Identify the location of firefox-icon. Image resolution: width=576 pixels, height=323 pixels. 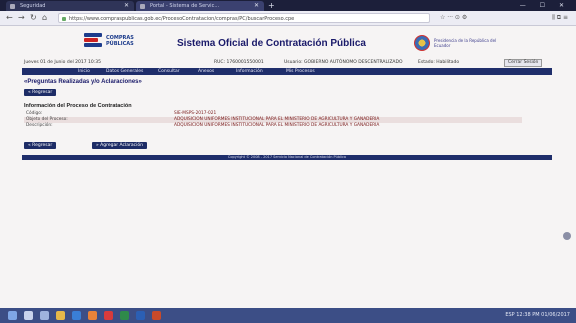
(92, 315).